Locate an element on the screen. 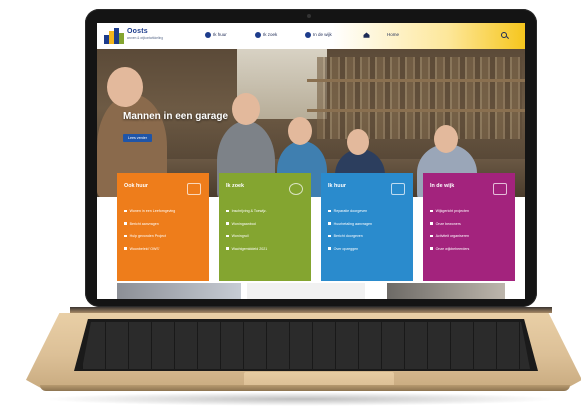 This screenshot has height=414, width=581. nav-item-home: Home is located at coordinates (393, 34).